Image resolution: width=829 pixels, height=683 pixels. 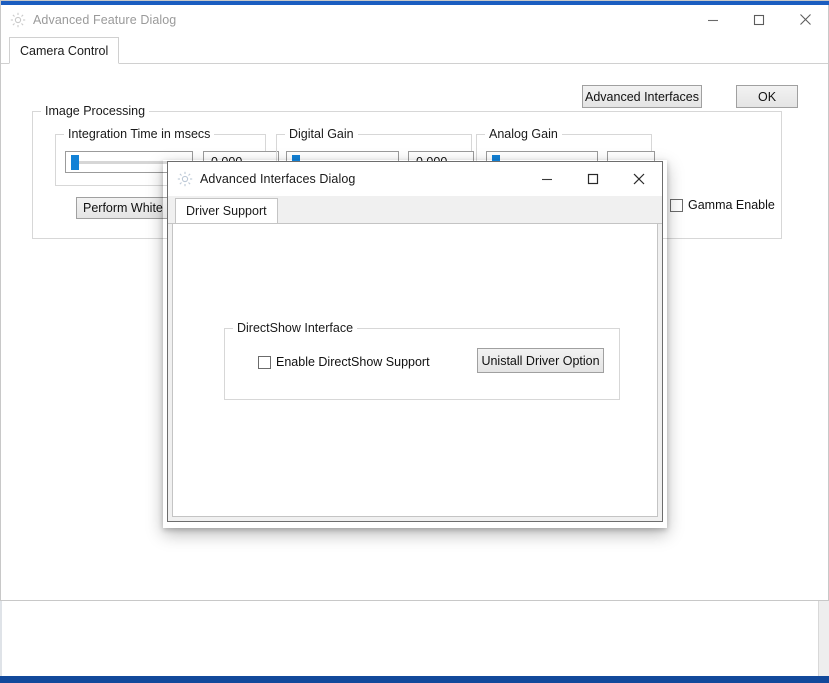 I want to click on tab-driver-support-label: Driver Support, so click(x=226, y=211).